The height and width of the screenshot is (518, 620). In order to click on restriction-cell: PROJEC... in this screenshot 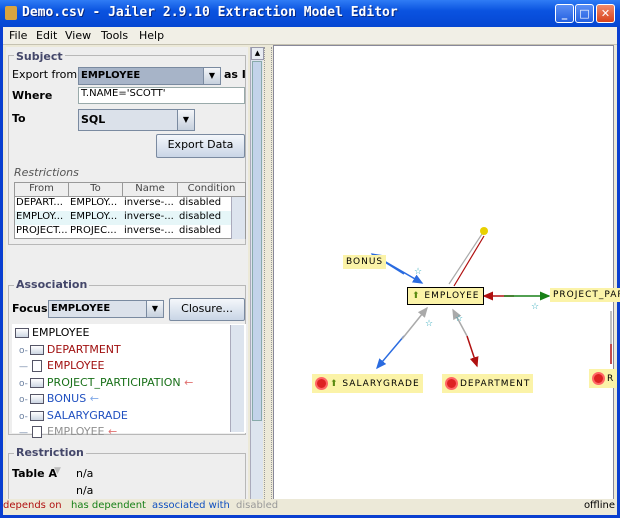, I will do `click(93, 230)`.